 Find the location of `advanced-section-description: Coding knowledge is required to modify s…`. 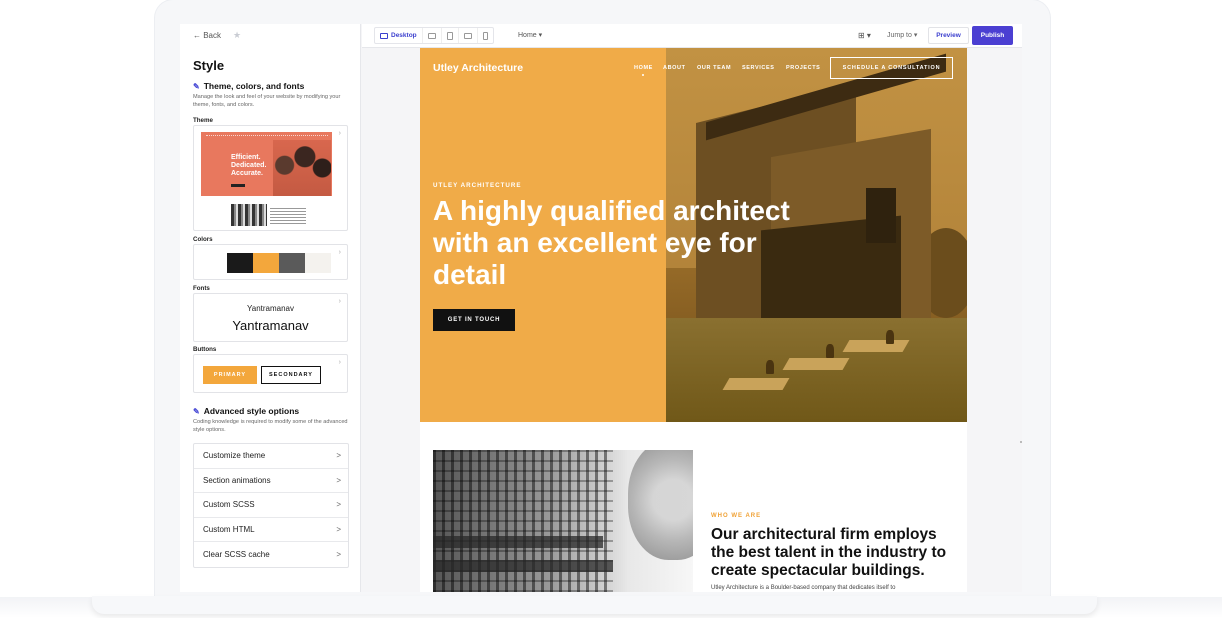

advanced-section-description: Coding knowledge is required to modify s… is located at coordinates (270, 426).